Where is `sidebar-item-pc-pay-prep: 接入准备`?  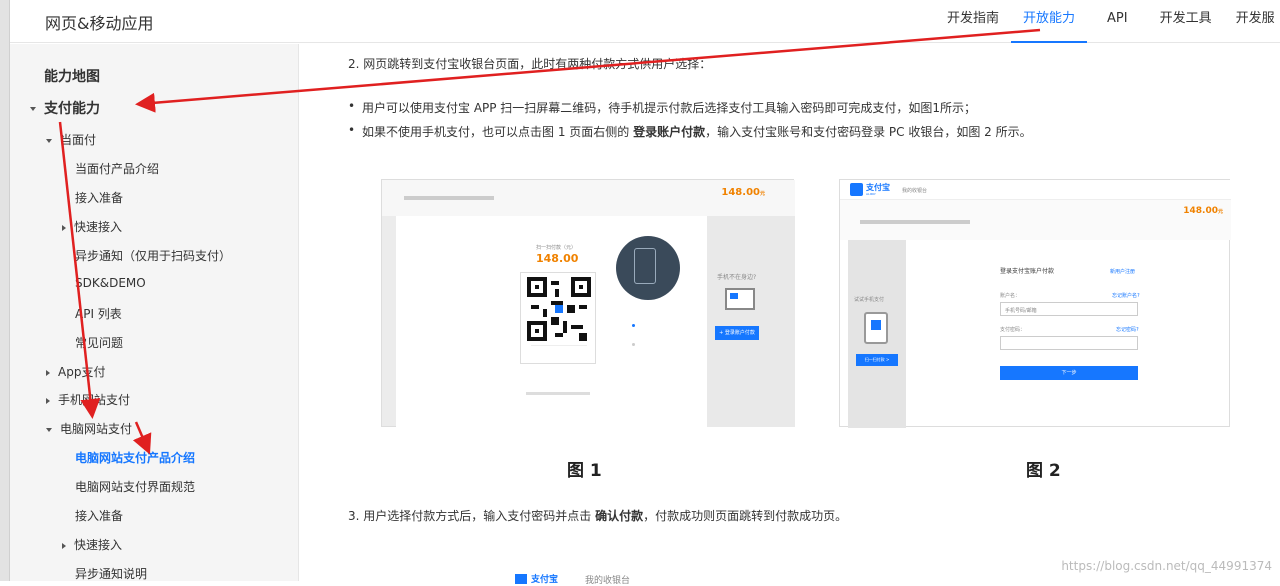 sidebar-item-pc-pay-prep: 接入准备 is located at coordinates (99, 515).